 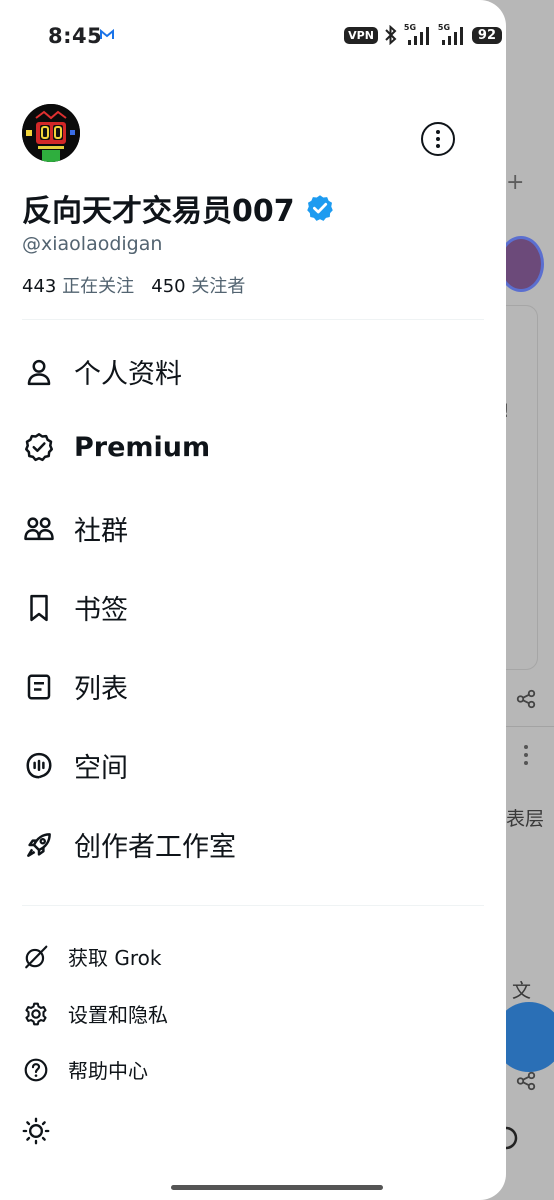 What do you see at coordinates (39, 687) in the screenshot?
I see `list-icon` at bounding box center [39, 687].